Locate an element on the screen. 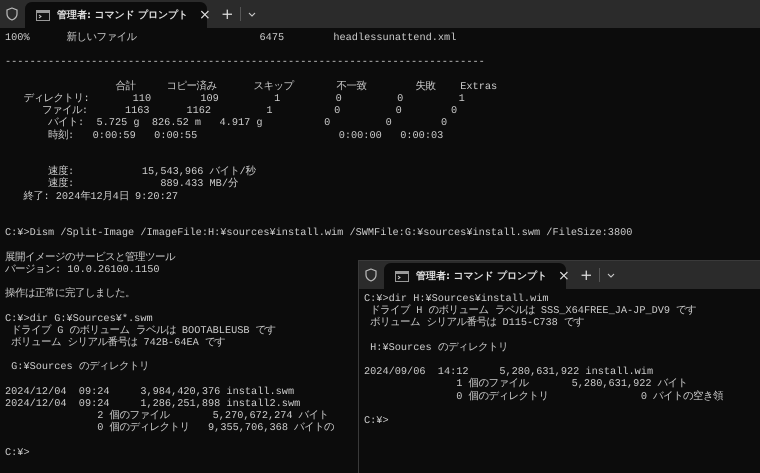 The width and height of the screenshot is (760, 473). console-line: ------------------------------------------------------------------------------ is located at coordinates (245, 62).